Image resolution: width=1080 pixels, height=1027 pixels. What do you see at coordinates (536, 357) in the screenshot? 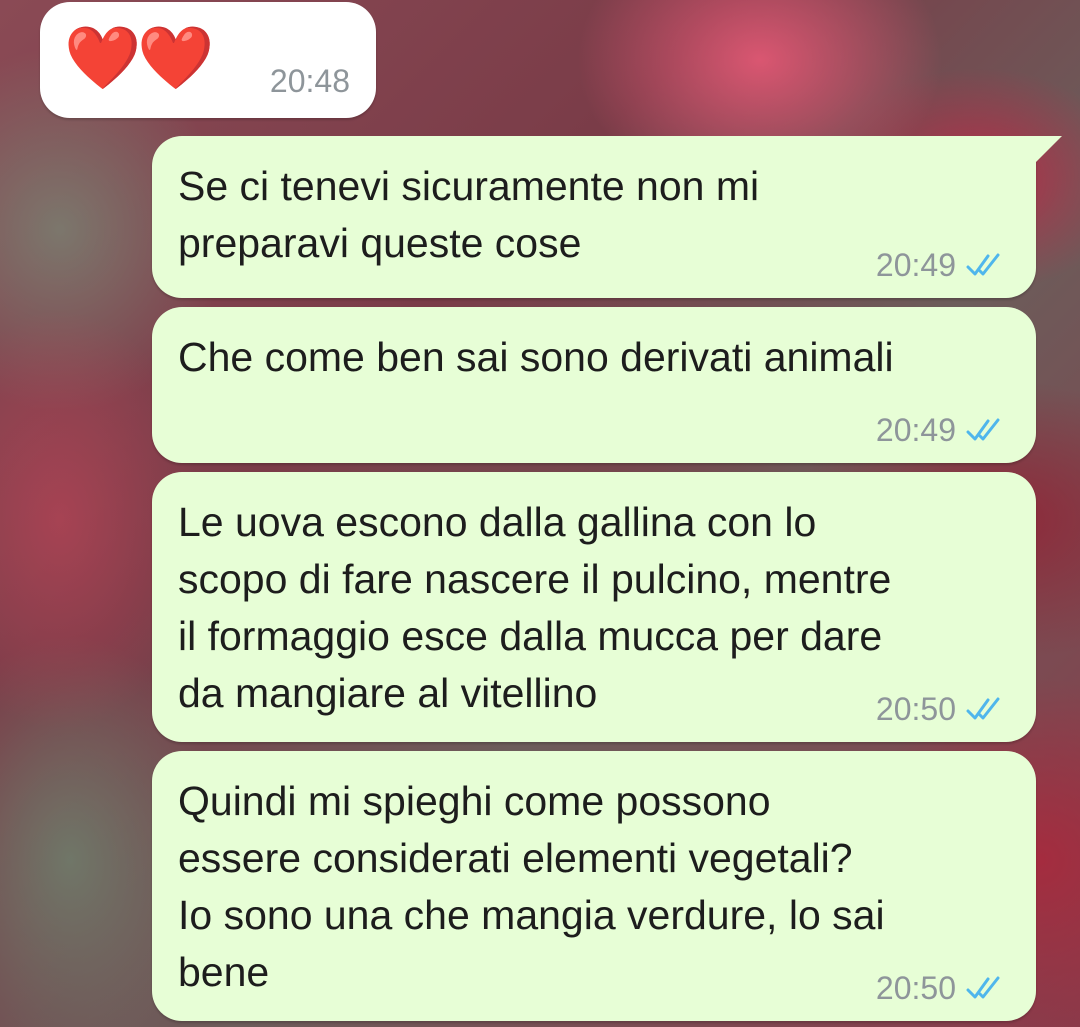
I see `message-text: Che come ben sai sono derivati animali` at bounding box center [536, 357].